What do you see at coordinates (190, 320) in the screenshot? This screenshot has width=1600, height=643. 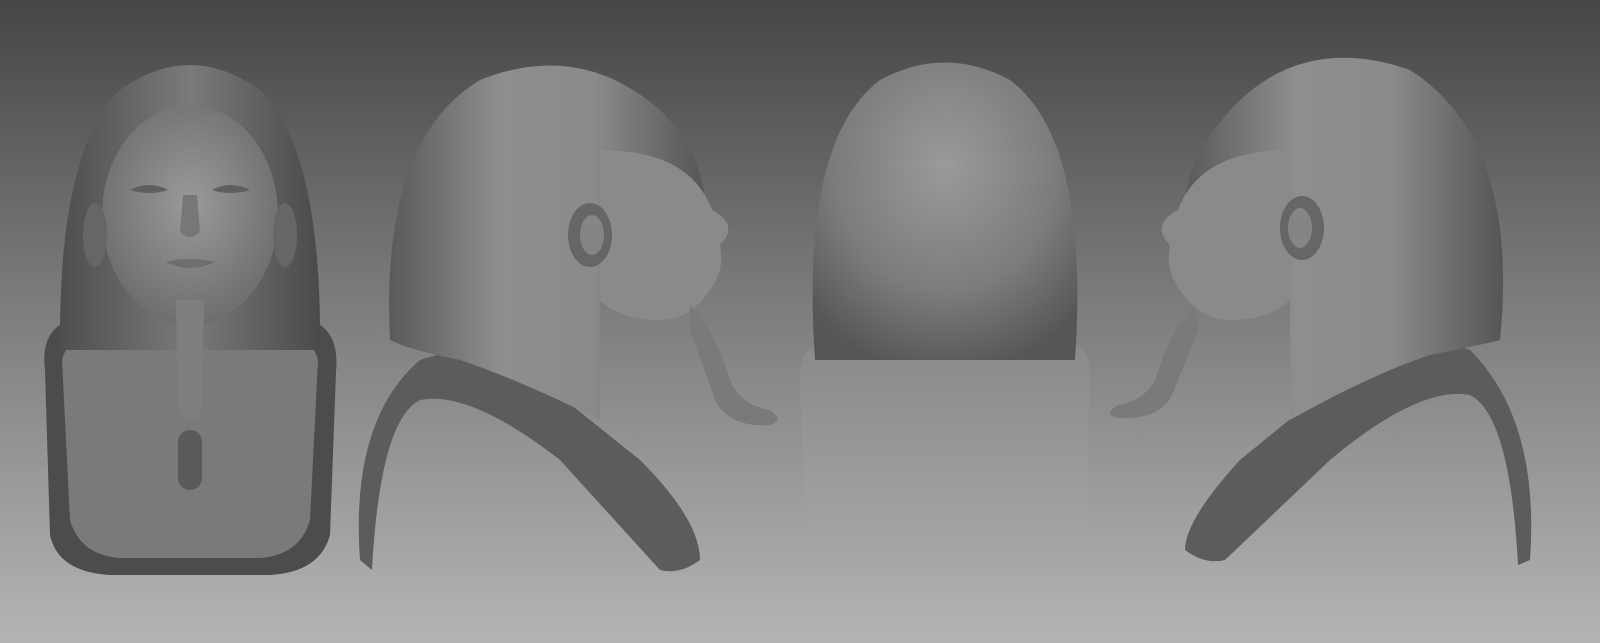 I see `front-view` at bounding box center [190, 320].